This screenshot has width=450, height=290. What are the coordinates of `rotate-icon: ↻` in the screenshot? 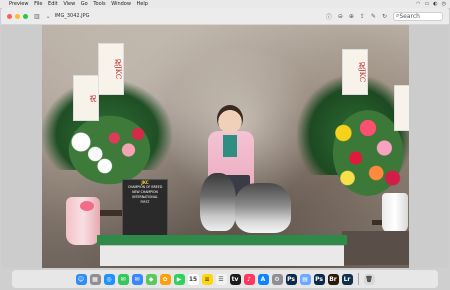 It's located at (384, 16).